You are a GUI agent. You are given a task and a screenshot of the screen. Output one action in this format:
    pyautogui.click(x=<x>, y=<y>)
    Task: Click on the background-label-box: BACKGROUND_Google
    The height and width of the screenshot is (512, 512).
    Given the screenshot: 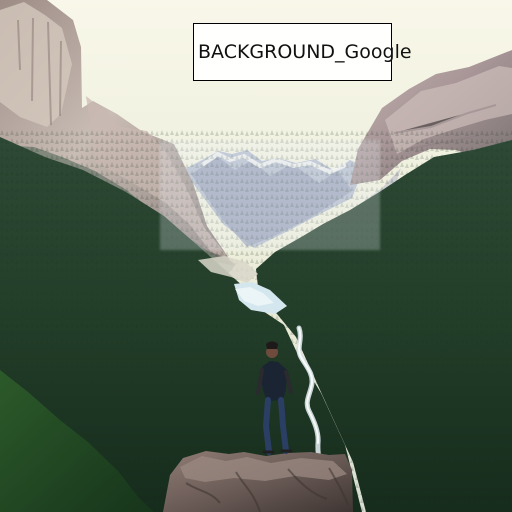 What is the action you would take?
    pyautogui.click(x=302, y=52)
    